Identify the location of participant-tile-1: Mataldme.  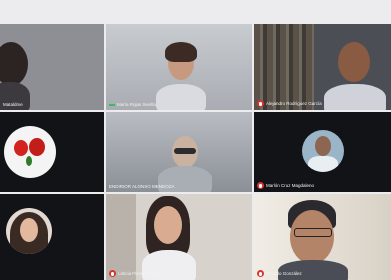
(52, 67).